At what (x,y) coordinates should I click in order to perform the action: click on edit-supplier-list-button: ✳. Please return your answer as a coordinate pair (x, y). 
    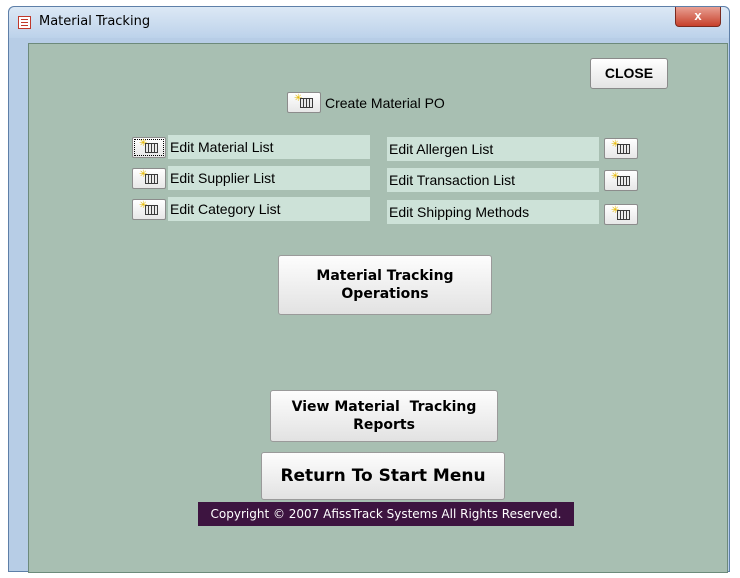
    Looking at the image, I should click on (149, 178).